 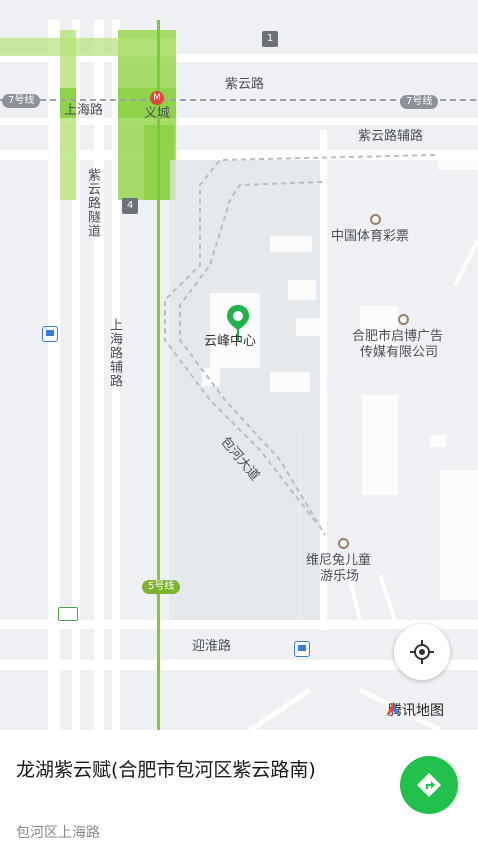 I want to click on poi-label-qibo-1: 合肥市启博广告, so click(x=397, y=336).